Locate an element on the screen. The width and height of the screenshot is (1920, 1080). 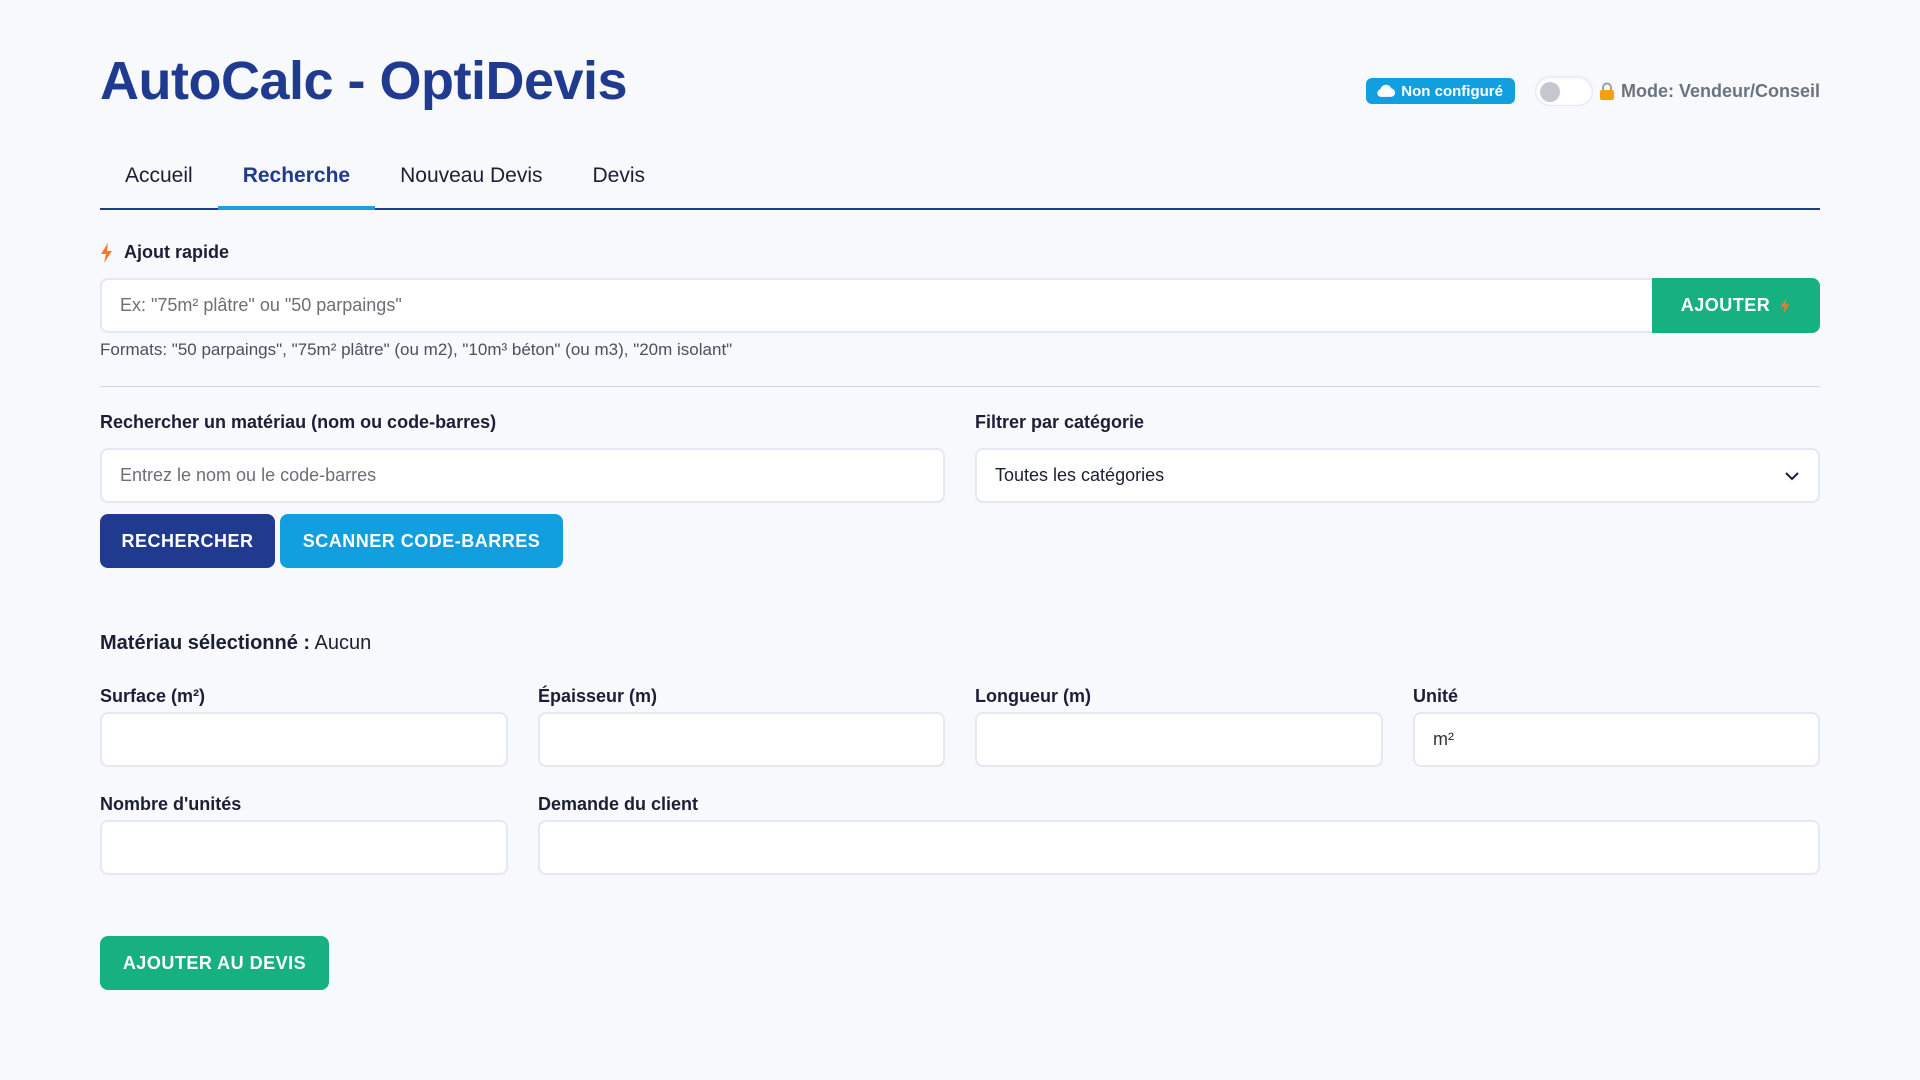
selected-material-value: Aucun is located at coordinates (343, 643).